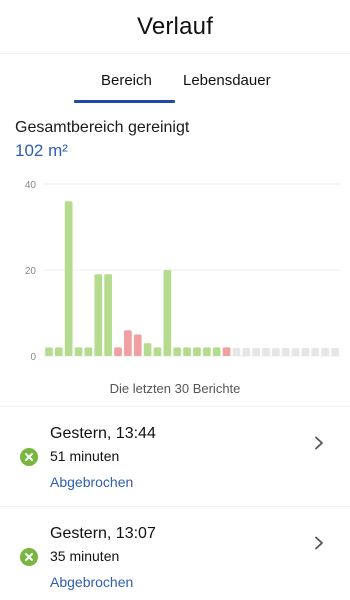  Describe the element at coordinates (103, 433) in the screenshot. I see `history-item-title: Gestern, 13:44` at that location.